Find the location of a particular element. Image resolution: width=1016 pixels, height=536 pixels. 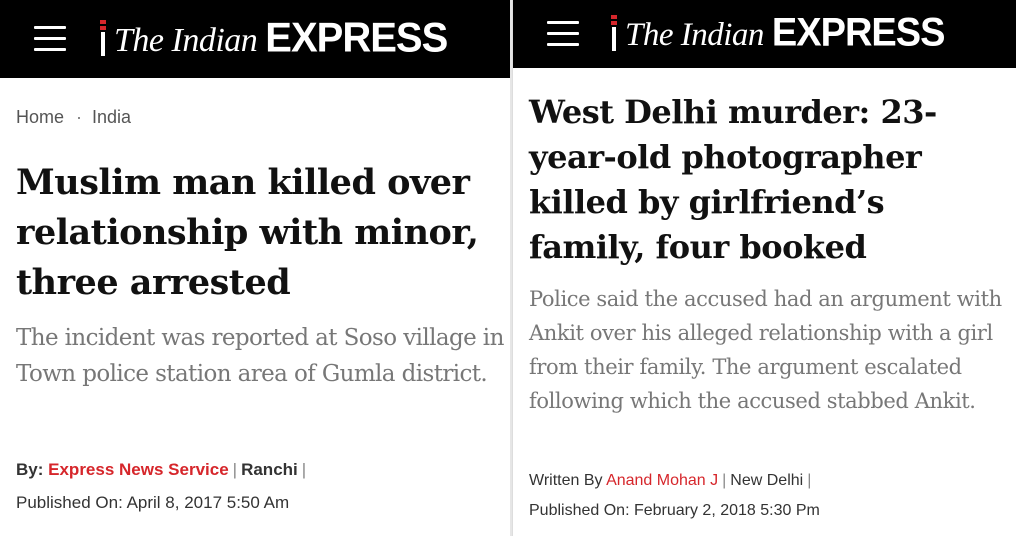

byline-label: Written By is located at coordinates (566, 480).